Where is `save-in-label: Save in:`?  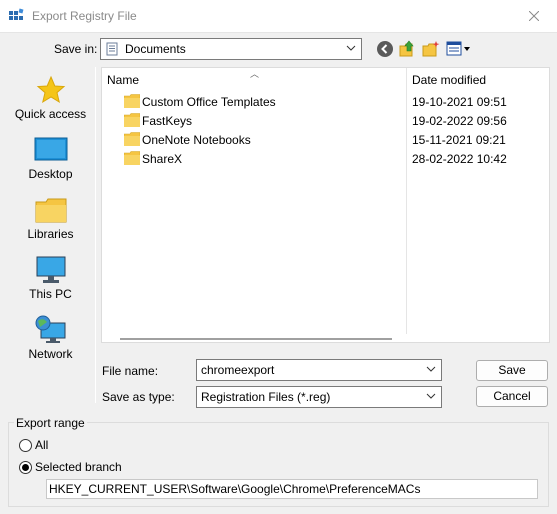
save-in-label: Save in: is located at coordinates (76, 49).